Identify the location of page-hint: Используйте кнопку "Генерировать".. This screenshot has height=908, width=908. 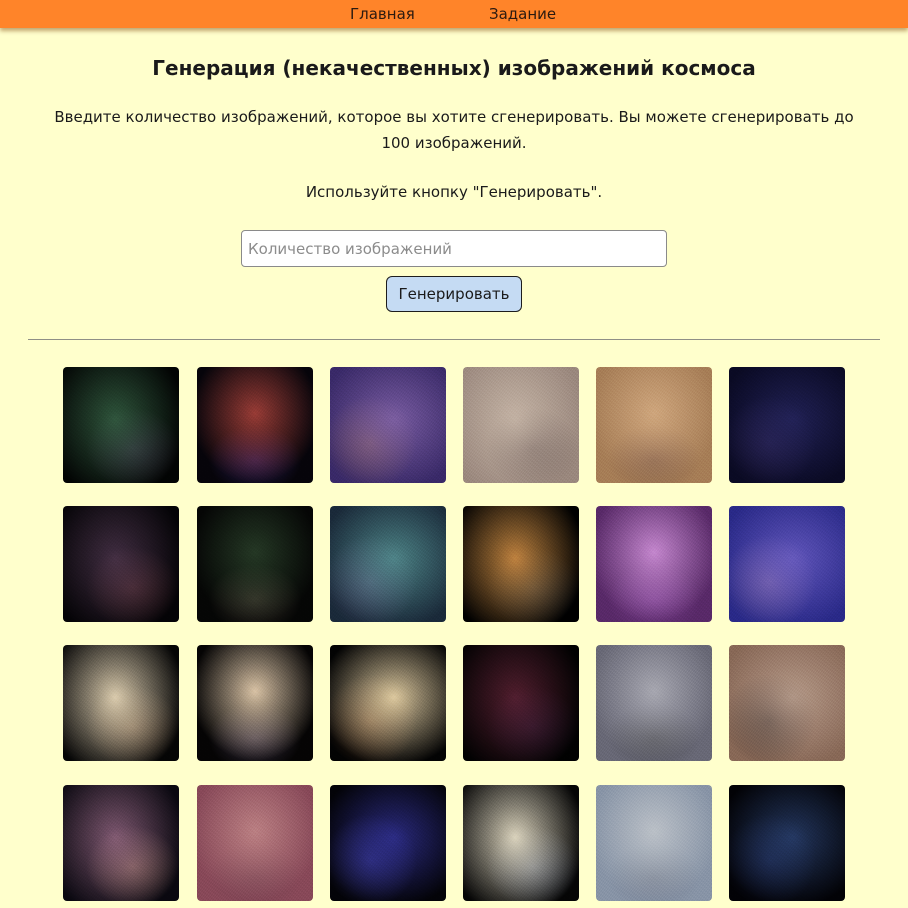
(454, 192).